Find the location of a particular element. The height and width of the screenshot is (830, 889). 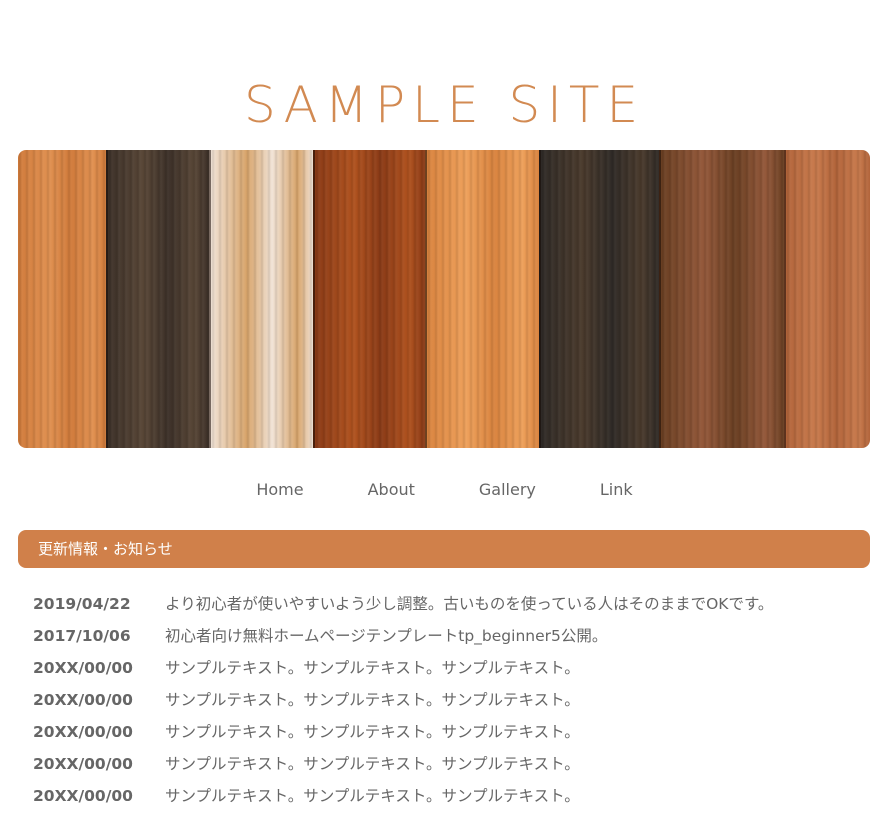

nav-home: Home is located at coordinates (279, 490).